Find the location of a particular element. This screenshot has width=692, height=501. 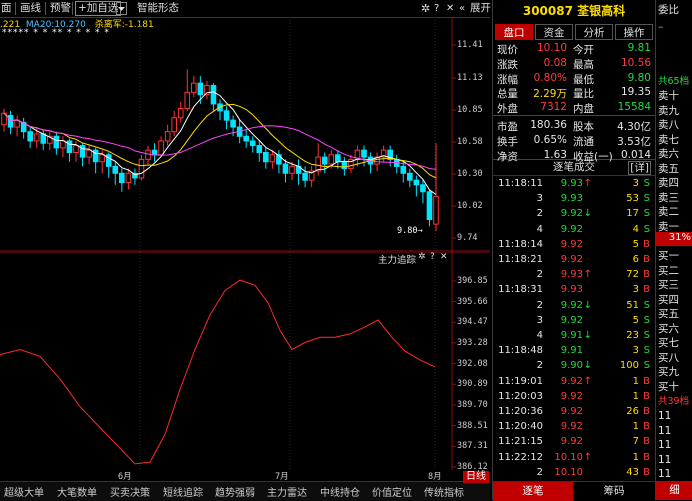

buy-level-label: 买六 is located at coordinates (668, 328).